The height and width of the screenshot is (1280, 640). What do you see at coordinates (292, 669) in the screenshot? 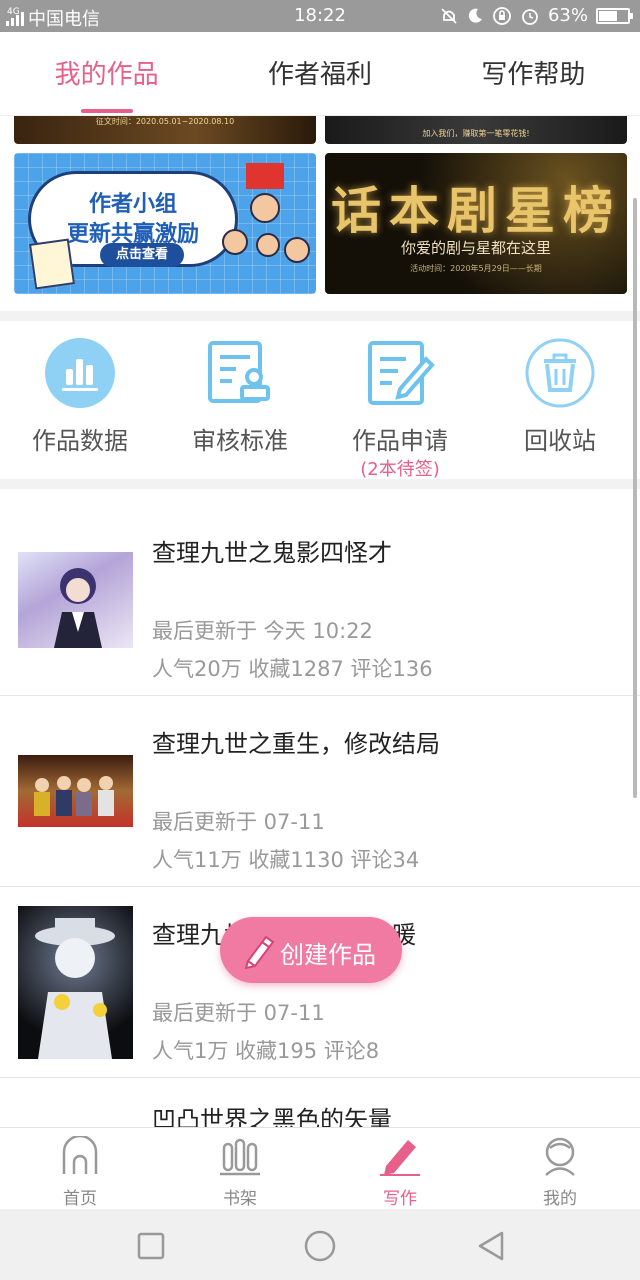
I see `work-stats: 人气20万 收藏1287 评论136` at bounding box center [292, 669].